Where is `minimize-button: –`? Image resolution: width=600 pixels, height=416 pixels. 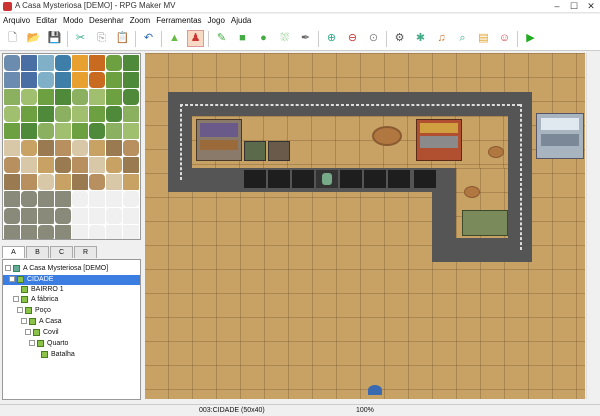 minimize-button: – is located at coordinates (557, 6).